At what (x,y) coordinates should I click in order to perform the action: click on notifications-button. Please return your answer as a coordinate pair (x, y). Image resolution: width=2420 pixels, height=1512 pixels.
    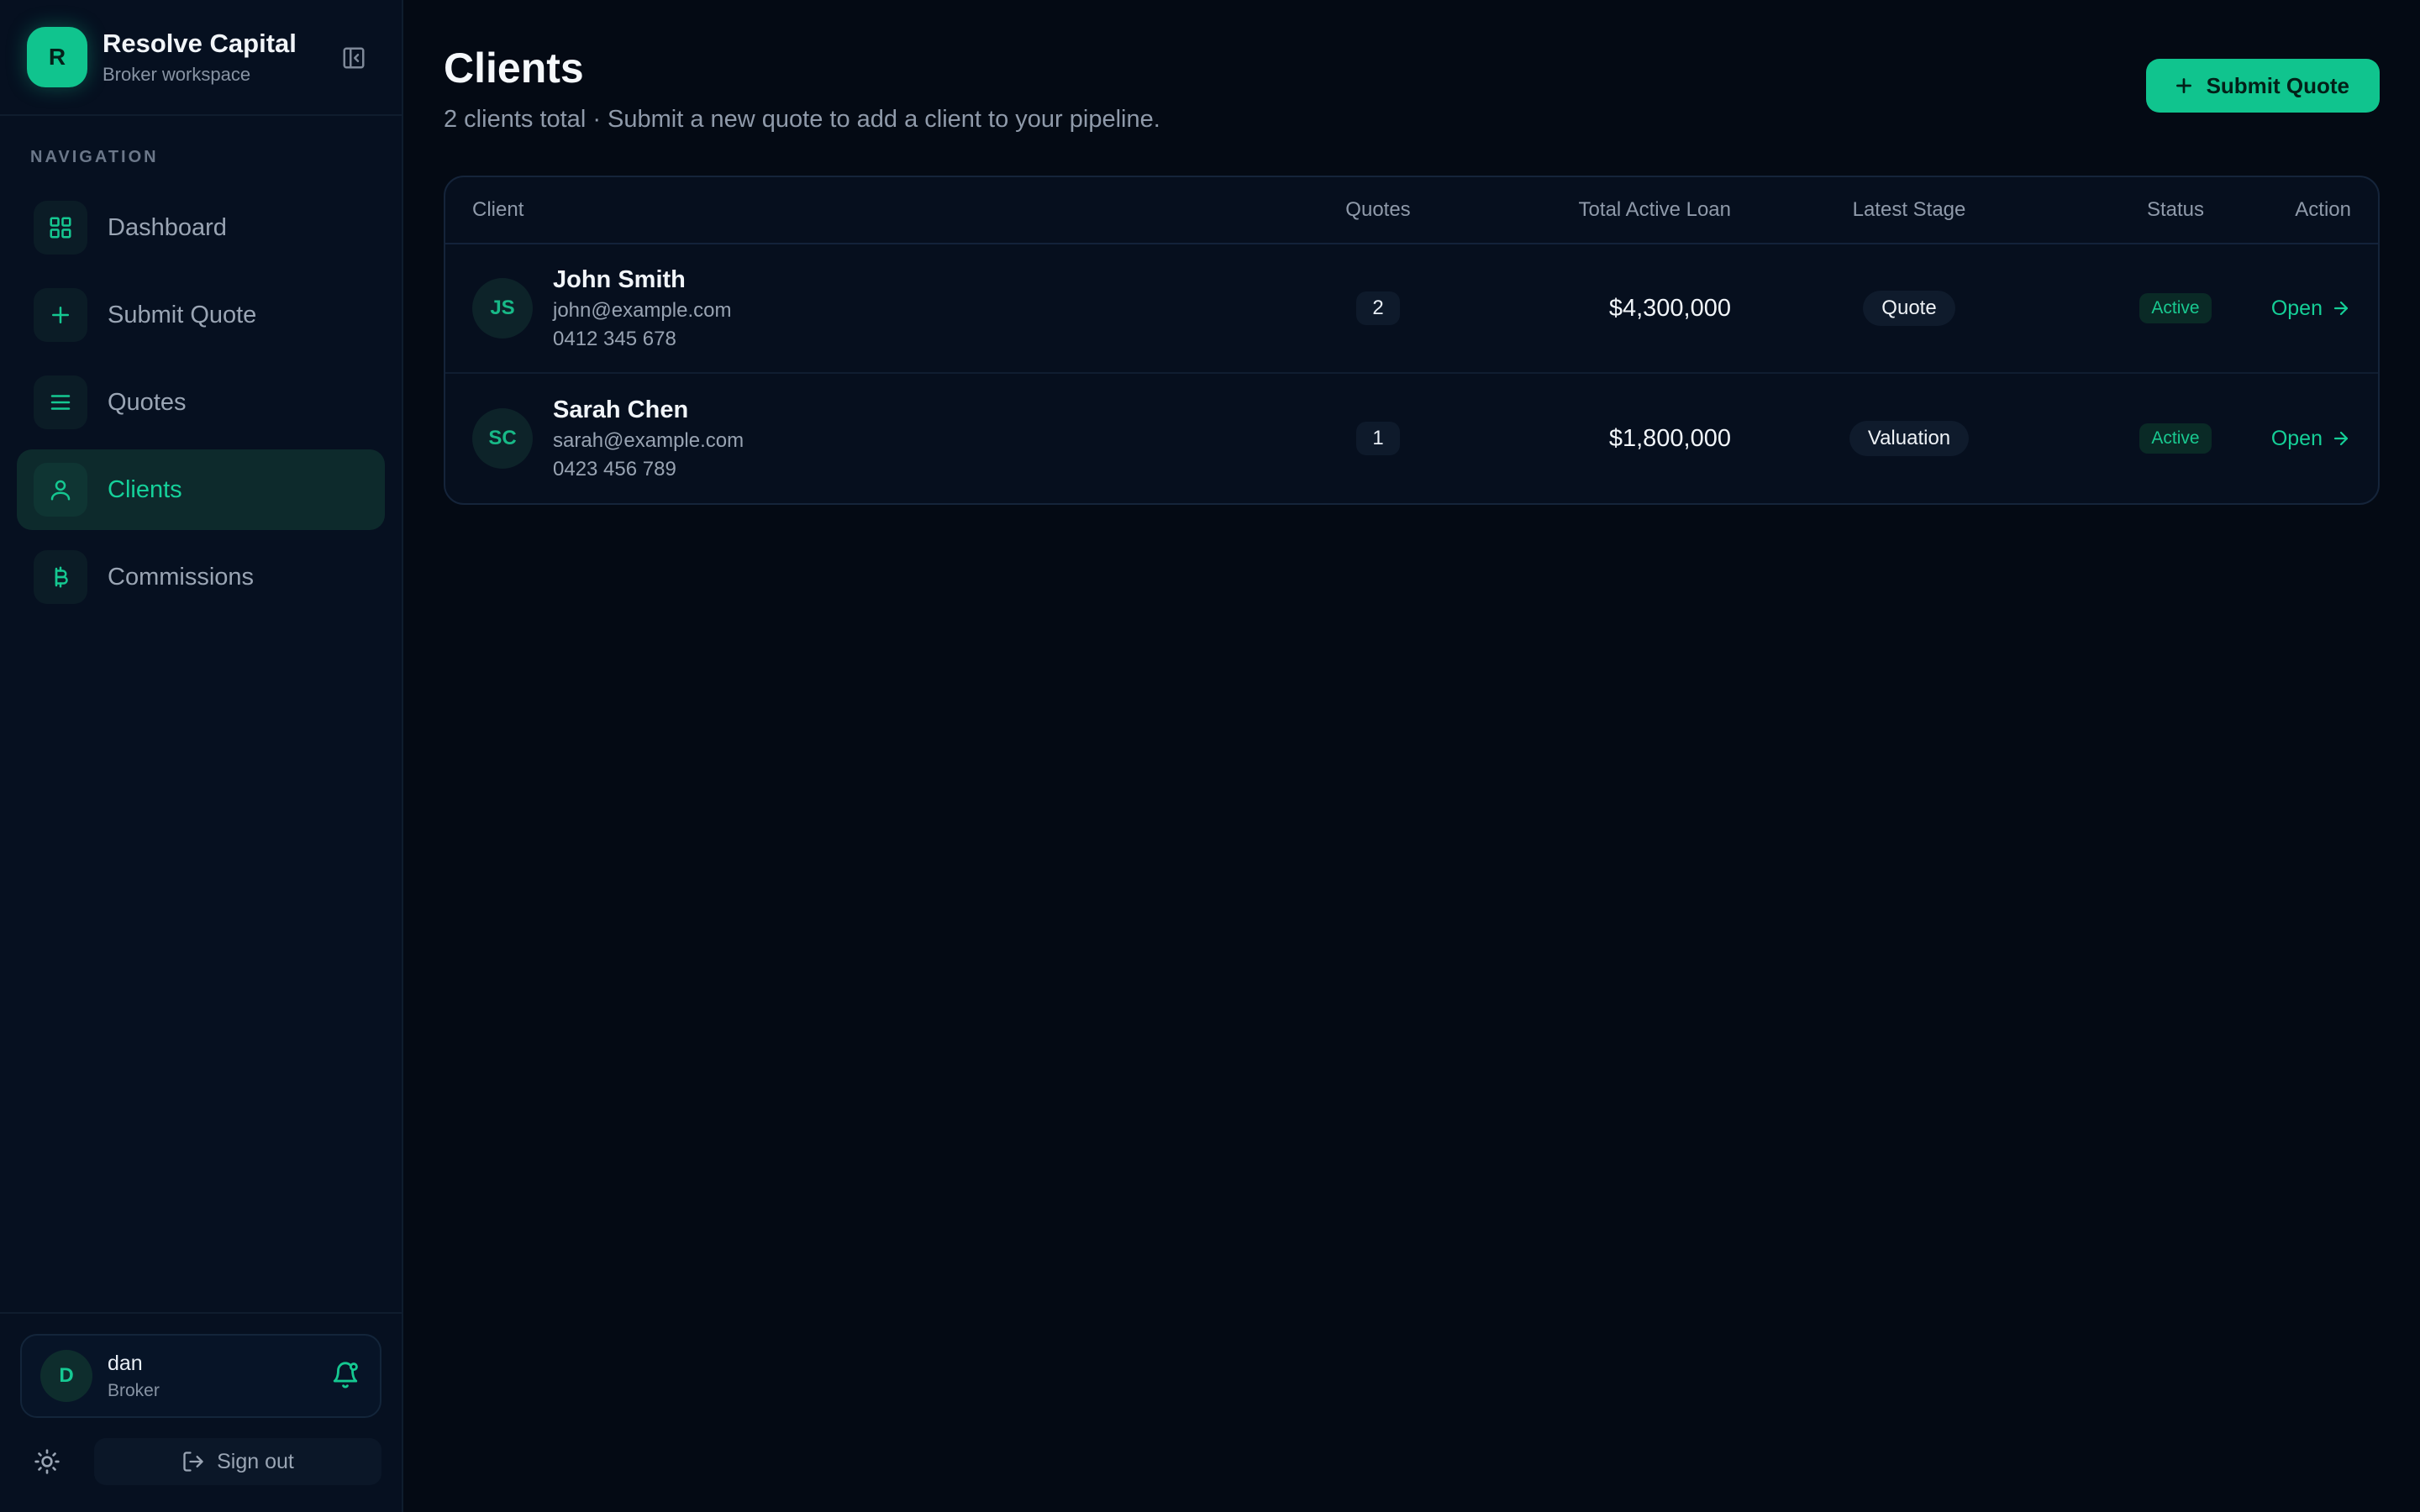
    Looking at the image, I should click on (346, 1376).